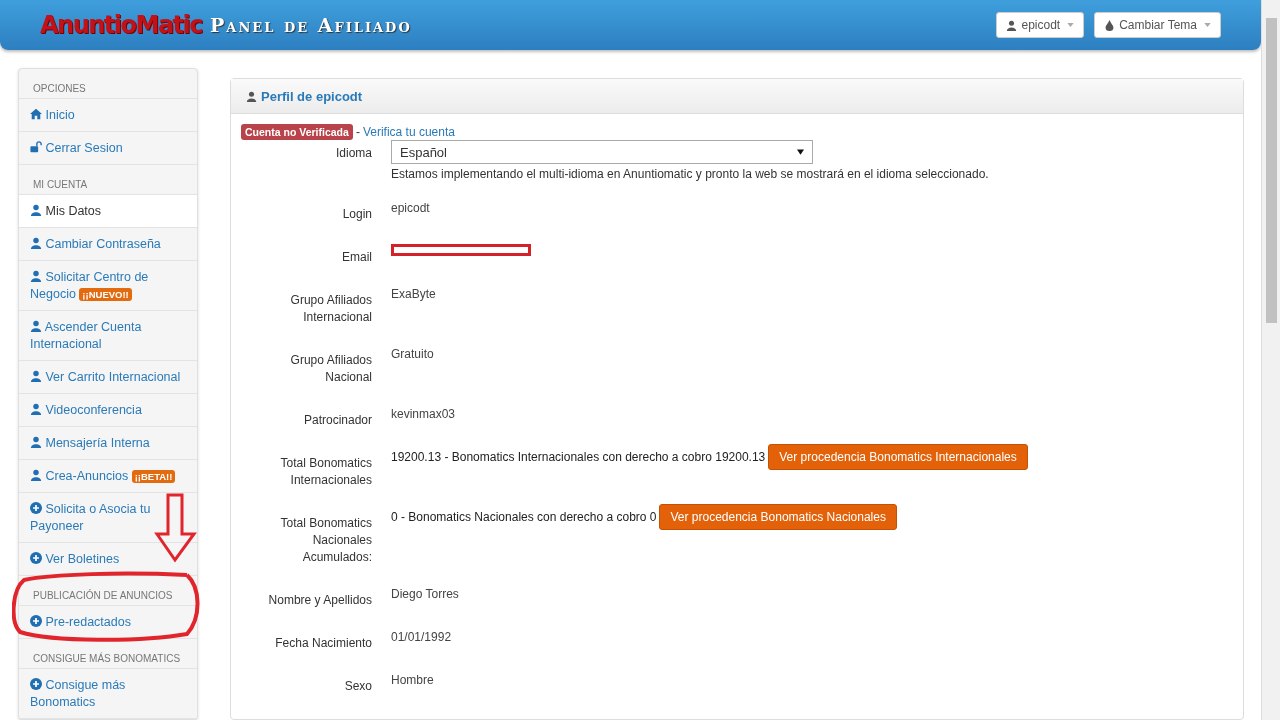 The height and width of the screenshot is (720, 1280). Describe the element at coordinates (898, 457) in the screenshot. I see `details-button: Ver procedencia Bonomatics Internacionales` at that location.